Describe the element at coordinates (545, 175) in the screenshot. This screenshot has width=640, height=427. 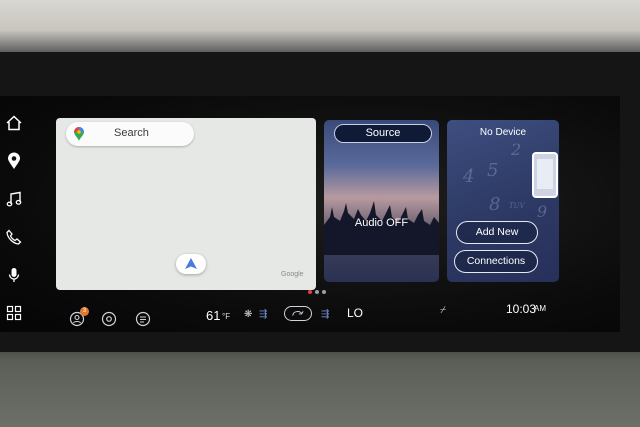
I see `smartphone-icon` at that location.